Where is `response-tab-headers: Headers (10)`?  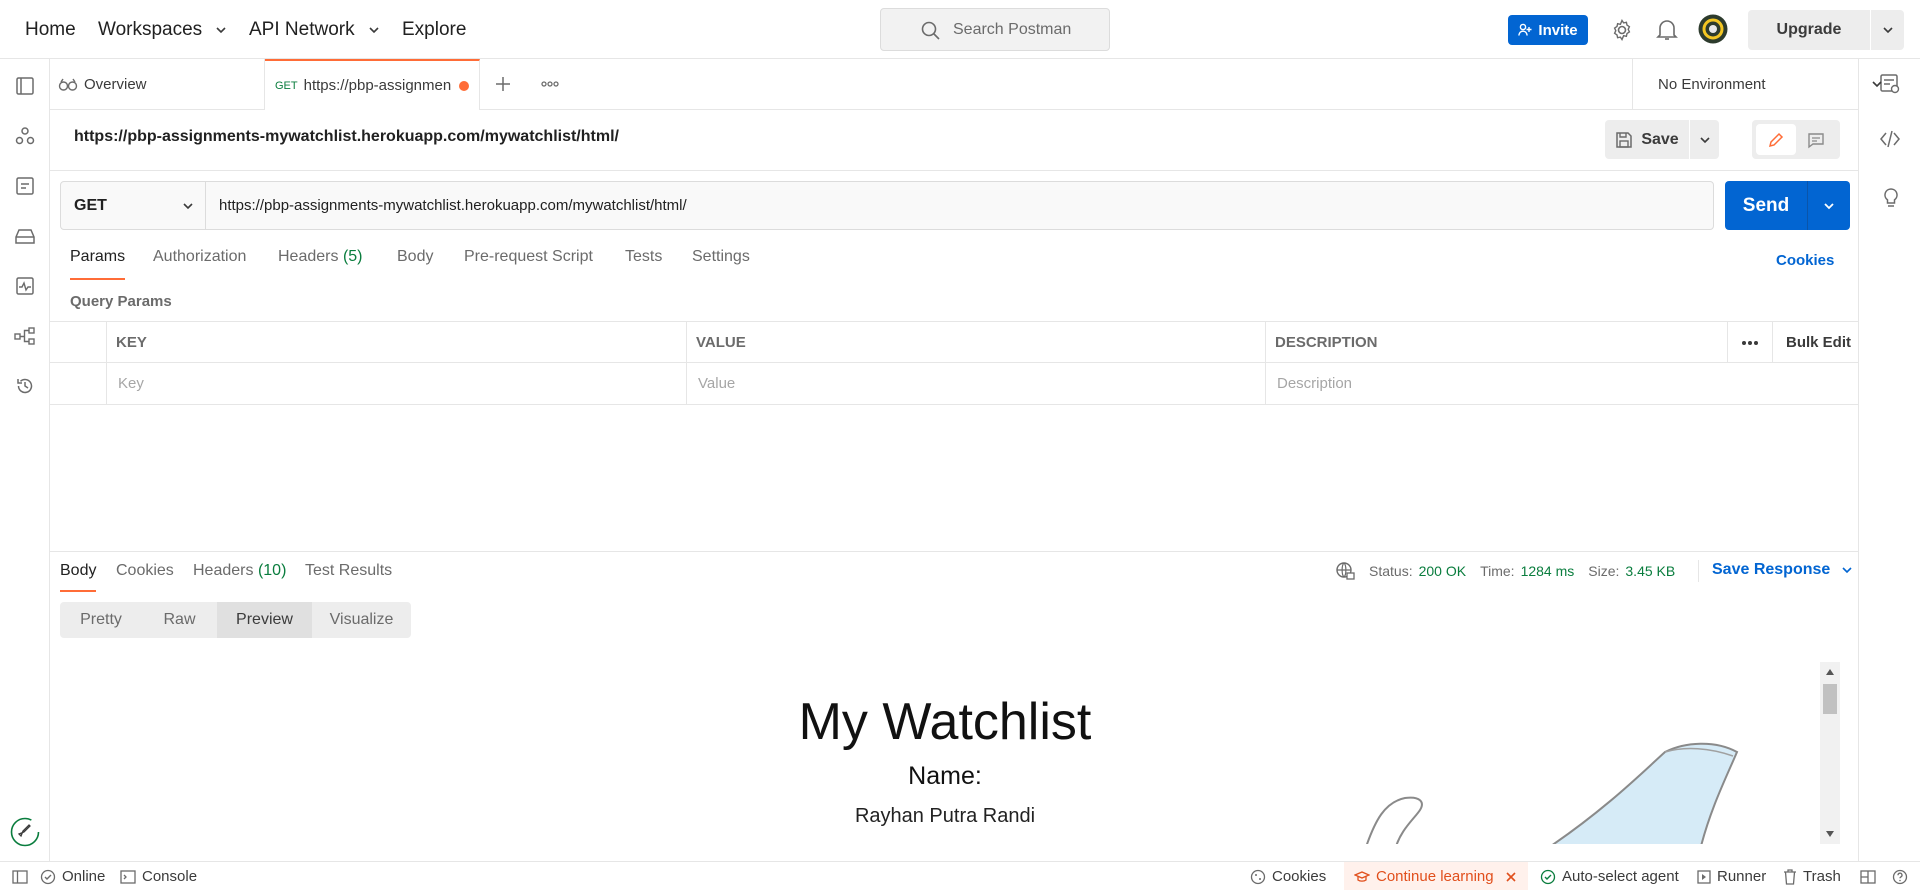
response-tab-headers: Headers (10) is located at coordinates (239, 577).